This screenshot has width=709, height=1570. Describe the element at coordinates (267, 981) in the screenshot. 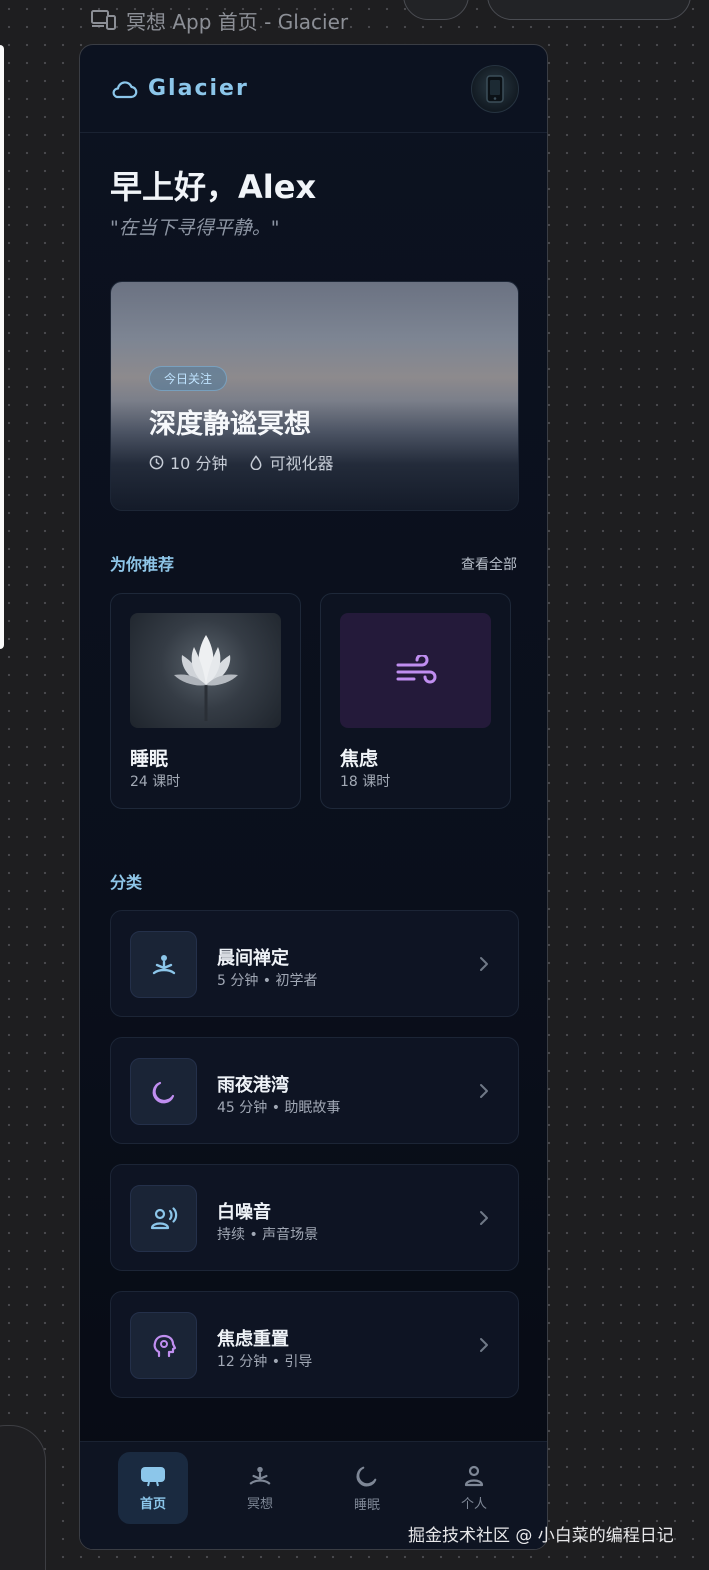

I see `category-sub: 5 分钟 • 初学者` at that location.